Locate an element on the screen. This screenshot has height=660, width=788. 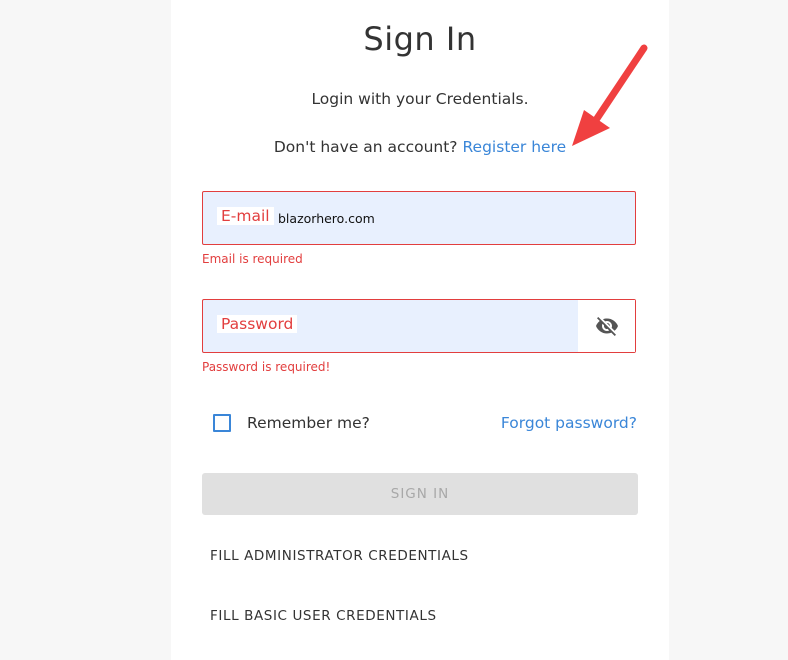
fill-admin-credentials-button: FILL ADMINISTRATOR CREDENTIALS is located at coordinates (339, 556).